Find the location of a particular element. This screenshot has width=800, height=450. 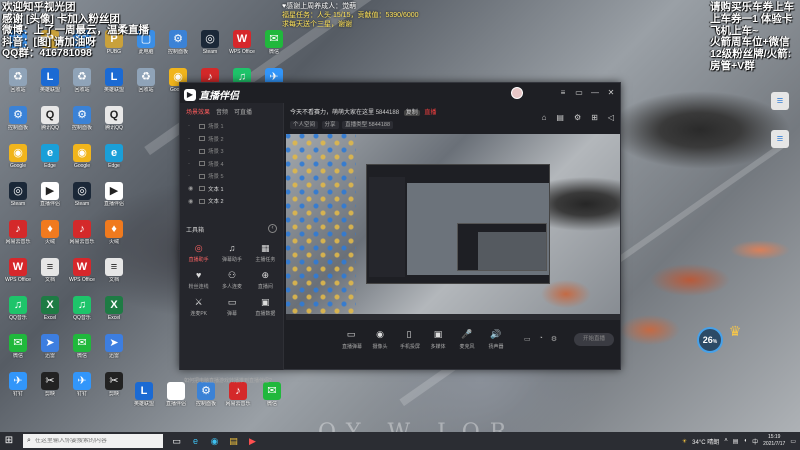

scene-item: · 场景 3 is located at coordinates (231, 151).